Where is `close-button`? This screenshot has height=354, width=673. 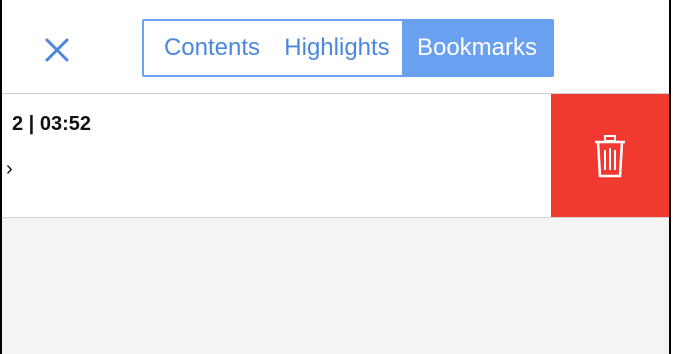 close-button is located at coordinates (57, 50).